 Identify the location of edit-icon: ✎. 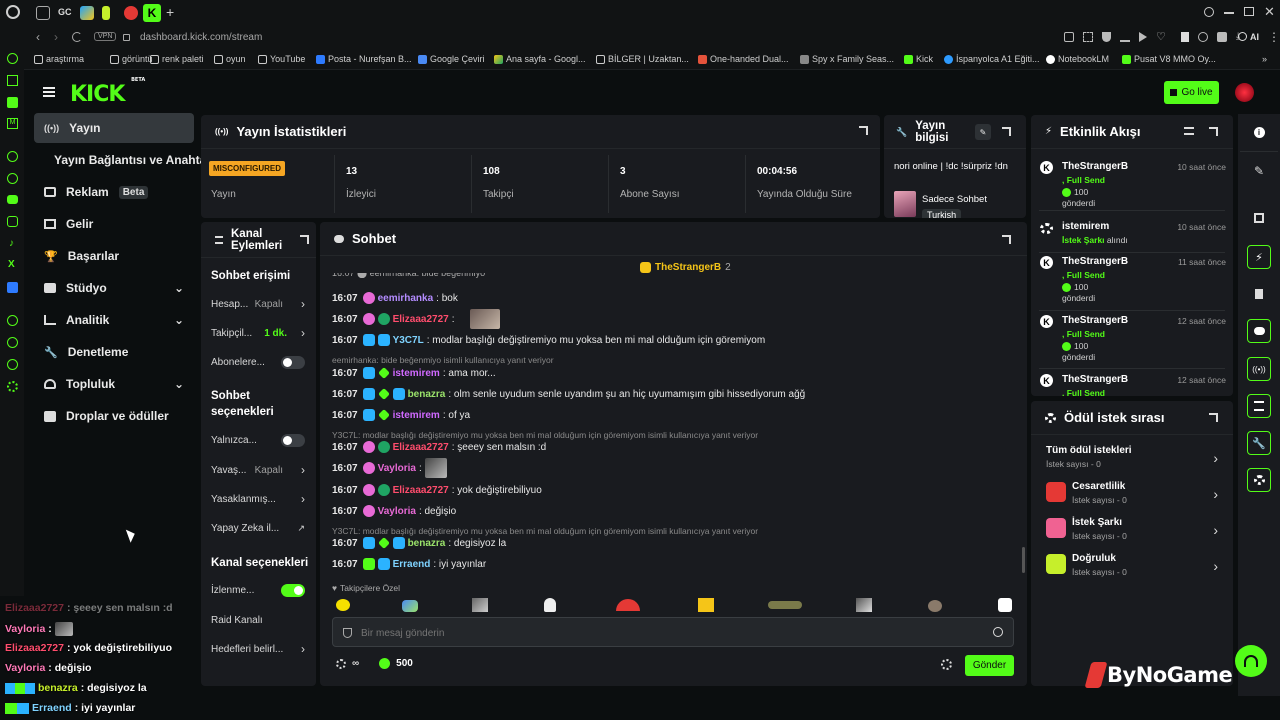
(983, 132).